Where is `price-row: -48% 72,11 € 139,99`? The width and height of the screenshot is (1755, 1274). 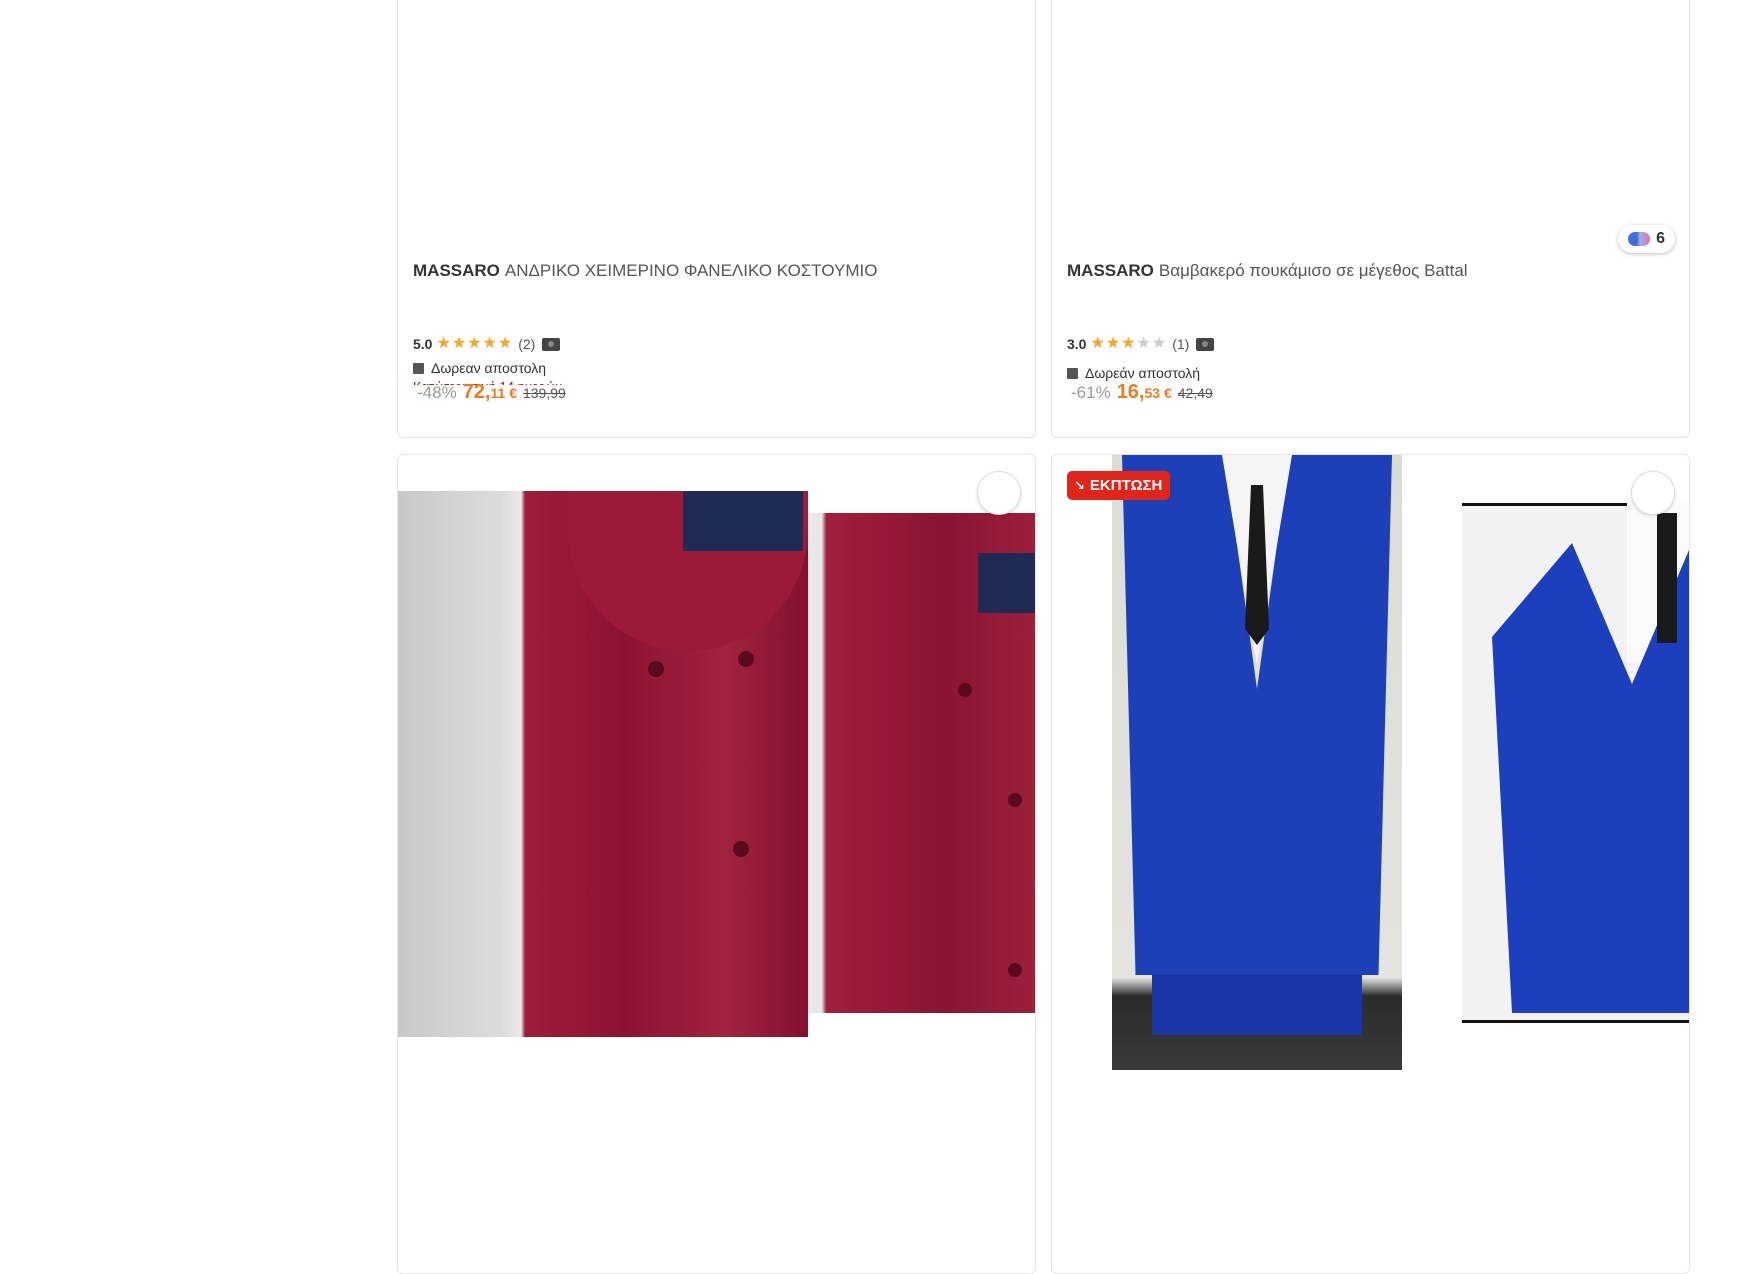 price-row: -48% 72,11 € 139,99 is located at coordinates (491, 392).